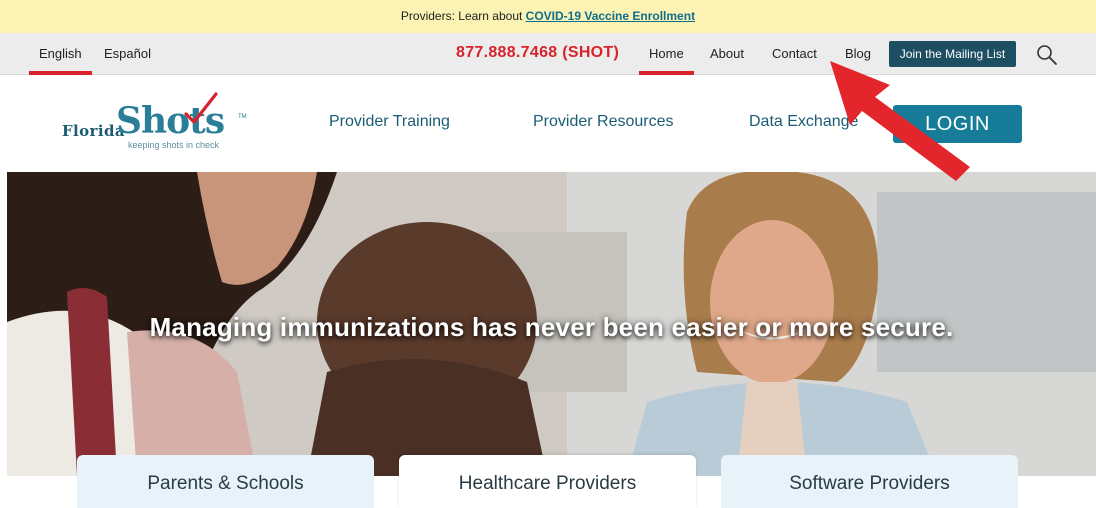  Describe the element at coordinates (603, 122) in the screenshot. I see `nav-provider-resources: Provider Resources` at that location.